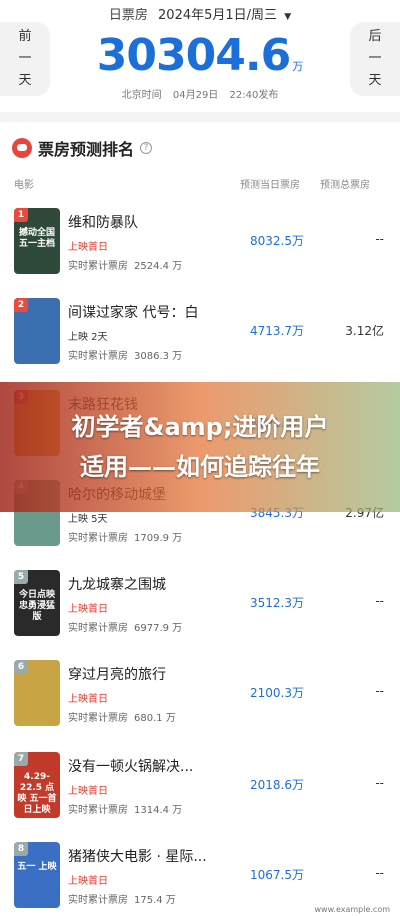 The height and width of the screenshot is (916, 400). Describe the element at coordinates (277, 241) in the screenshot. I see `predicted-day-box-office: 8032.5万` at that location.